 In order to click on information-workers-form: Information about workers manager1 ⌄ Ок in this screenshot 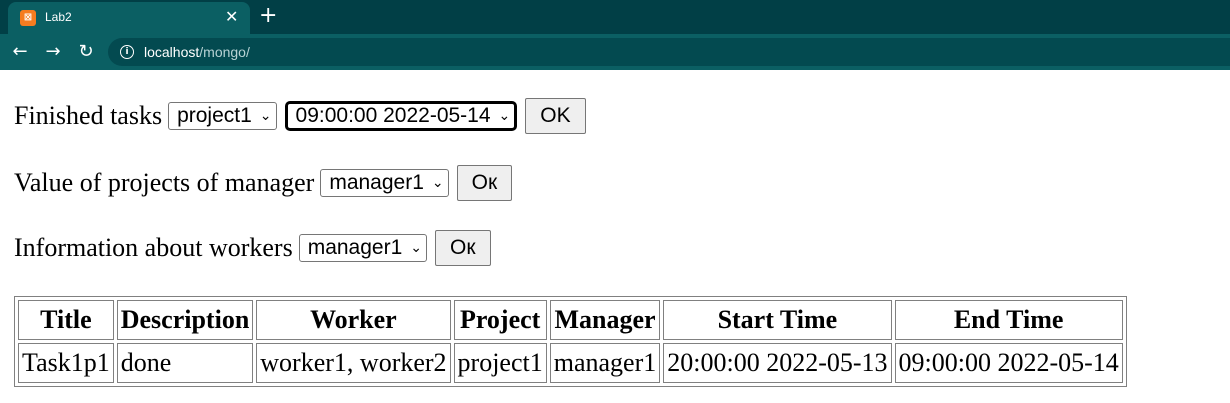, I will do `click(252, 248)`.